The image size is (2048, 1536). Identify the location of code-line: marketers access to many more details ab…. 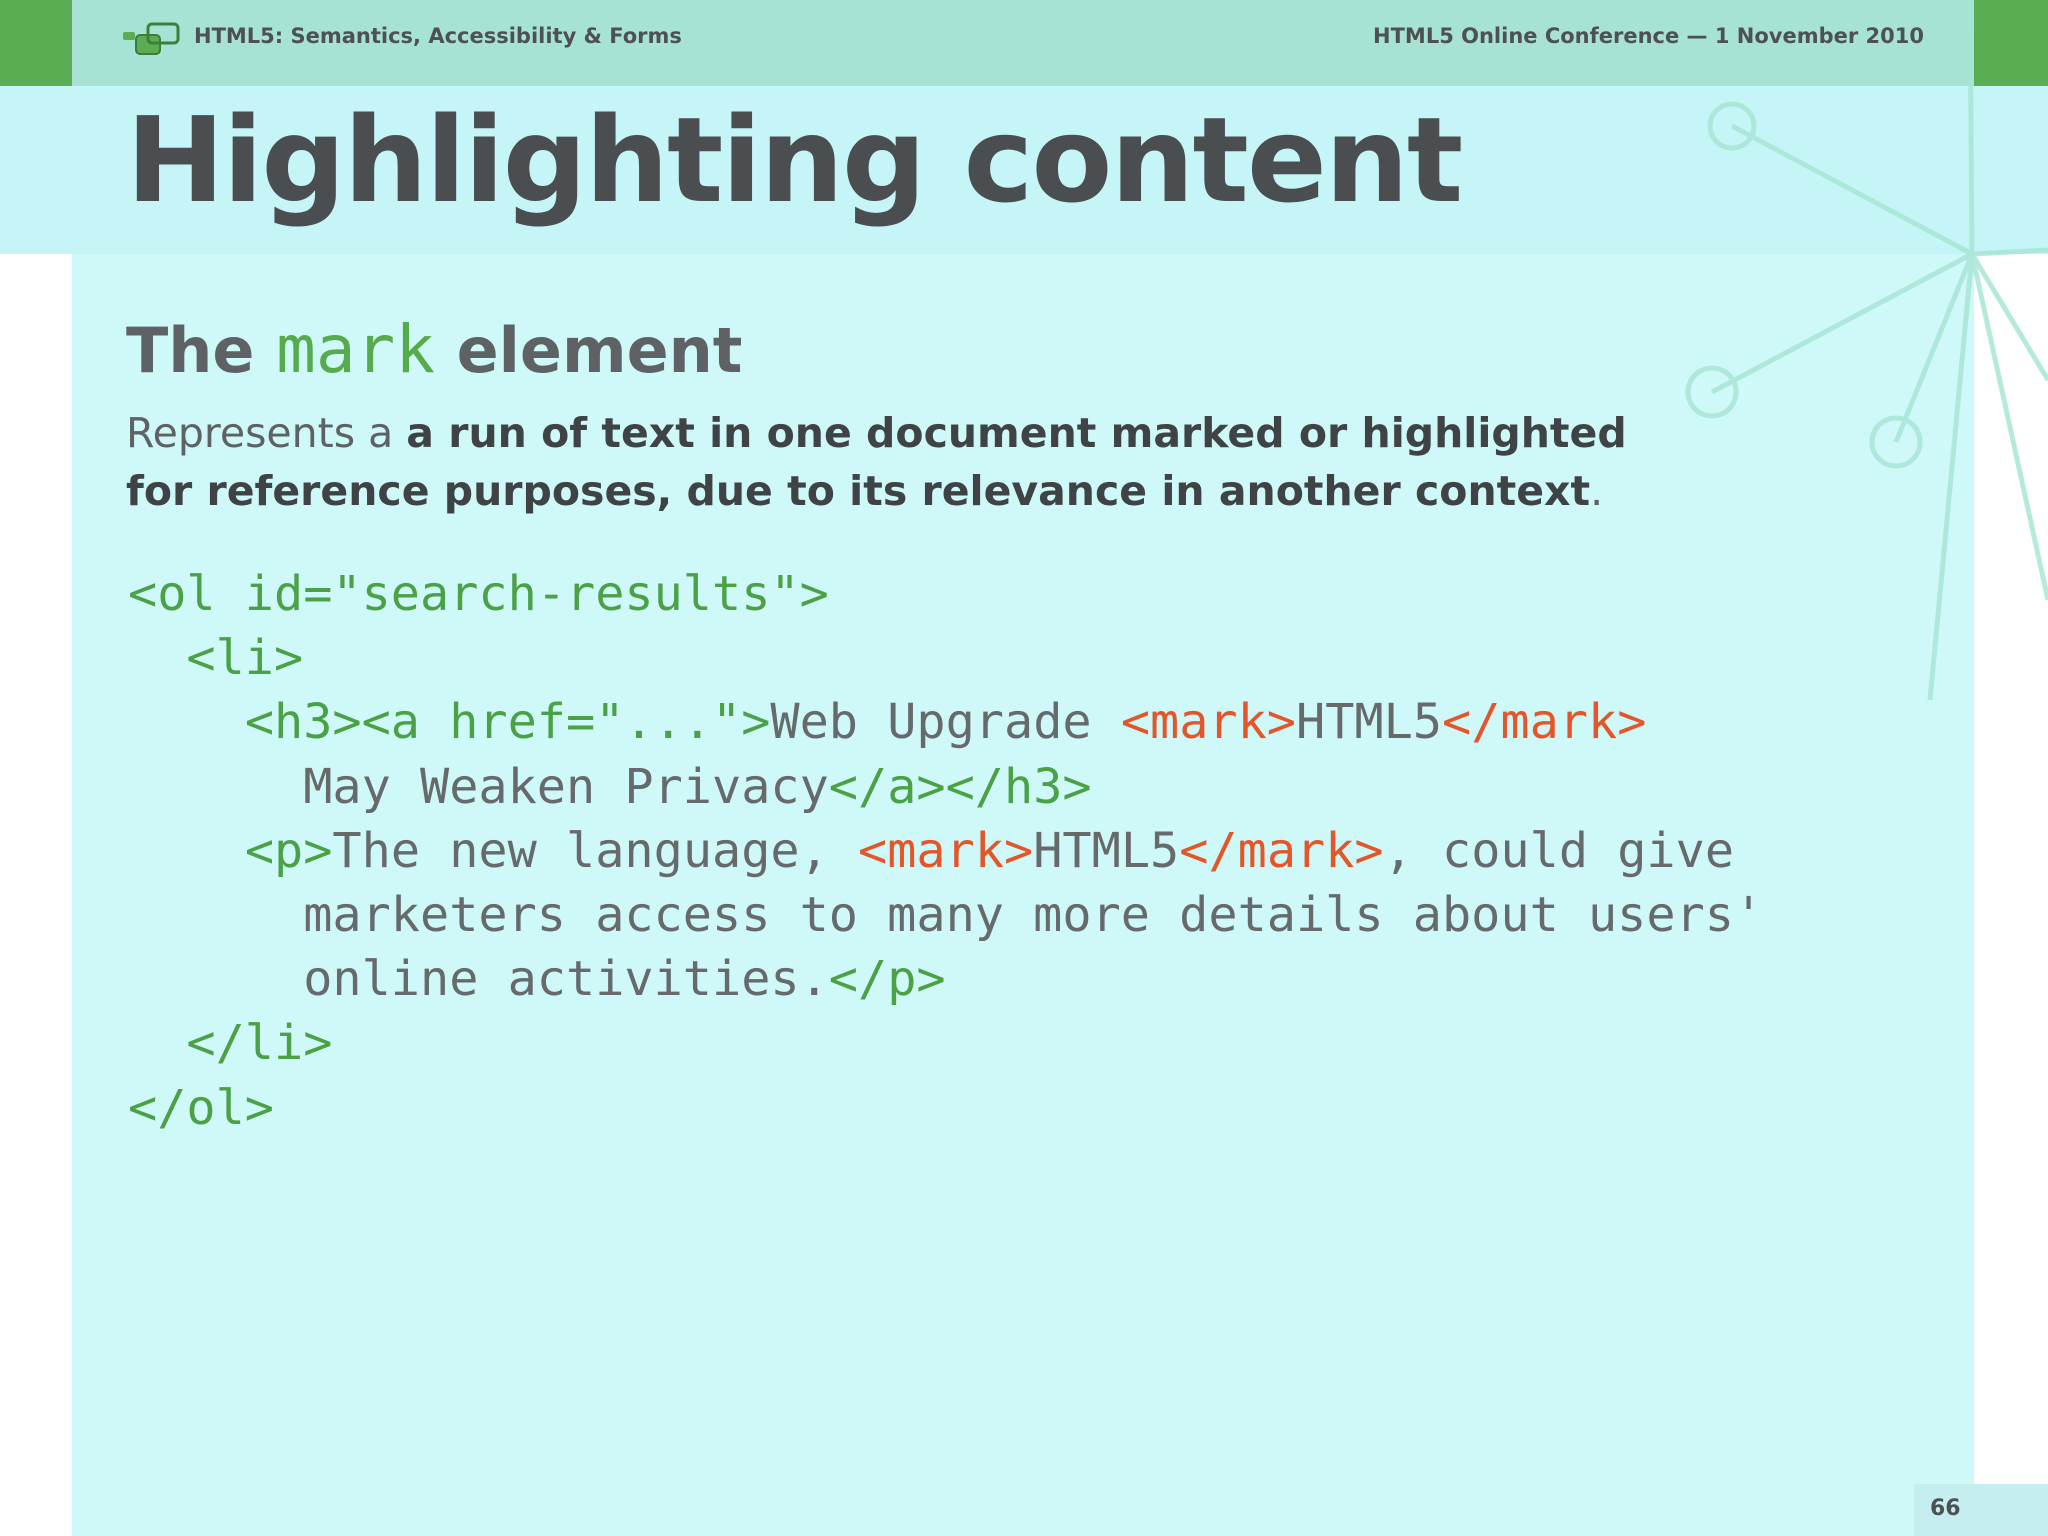
(945, 915).